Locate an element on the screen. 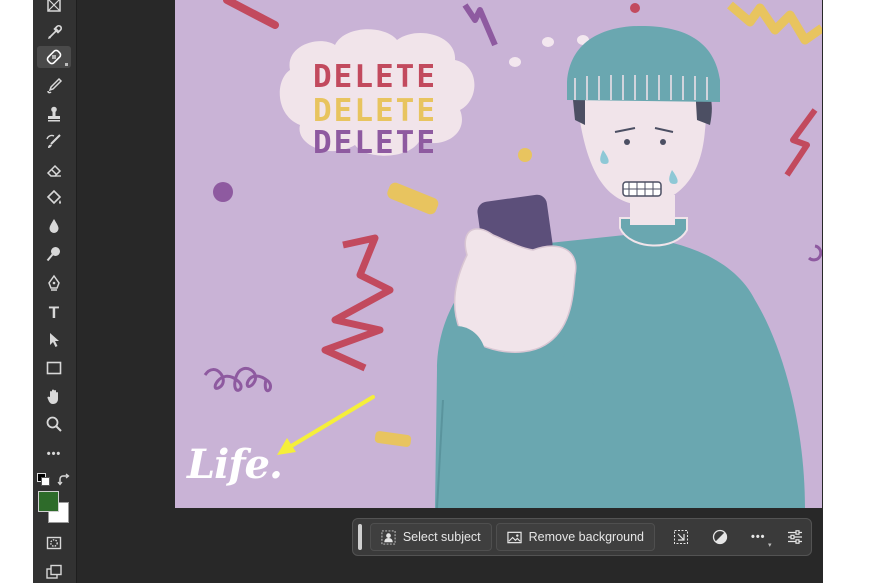  history-brush-tool is located at coordinates (54, 142).